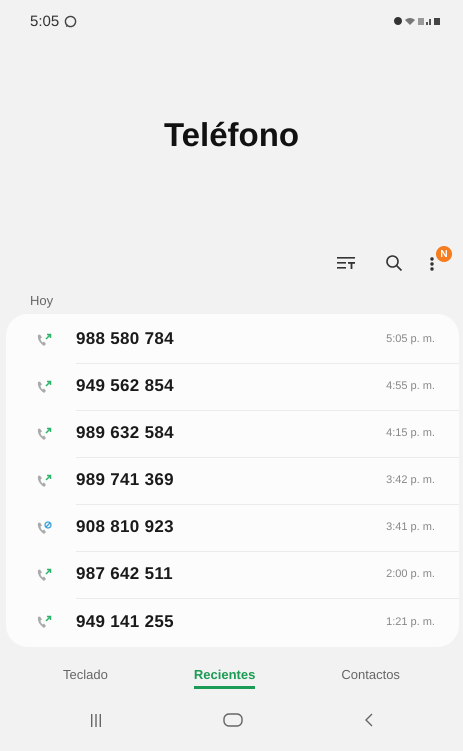 The height and width of the screenshot is (751, 463). I want to click on call-time: 4:15 p. m., so click(410, 433).